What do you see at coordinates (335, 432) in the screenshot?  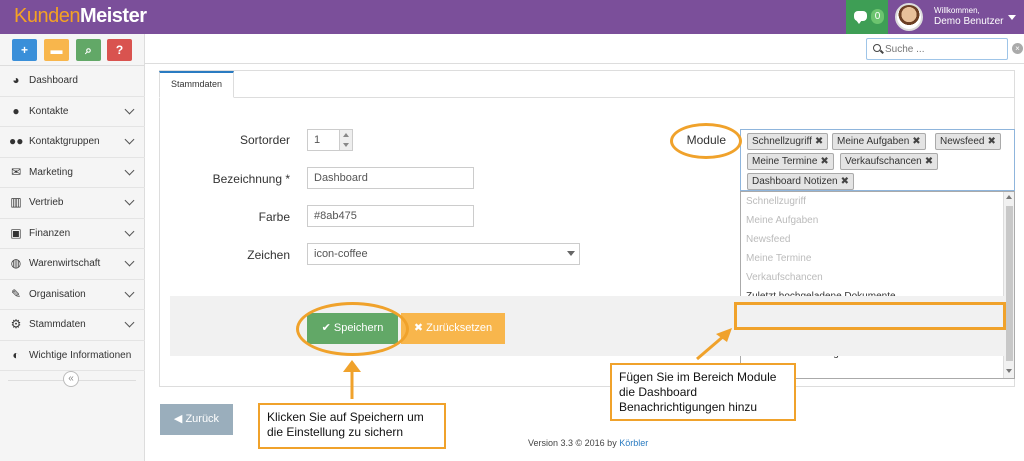 I see `save-callout-line-2: die Einstellung zu sichern` at bounding box center [335, 432].